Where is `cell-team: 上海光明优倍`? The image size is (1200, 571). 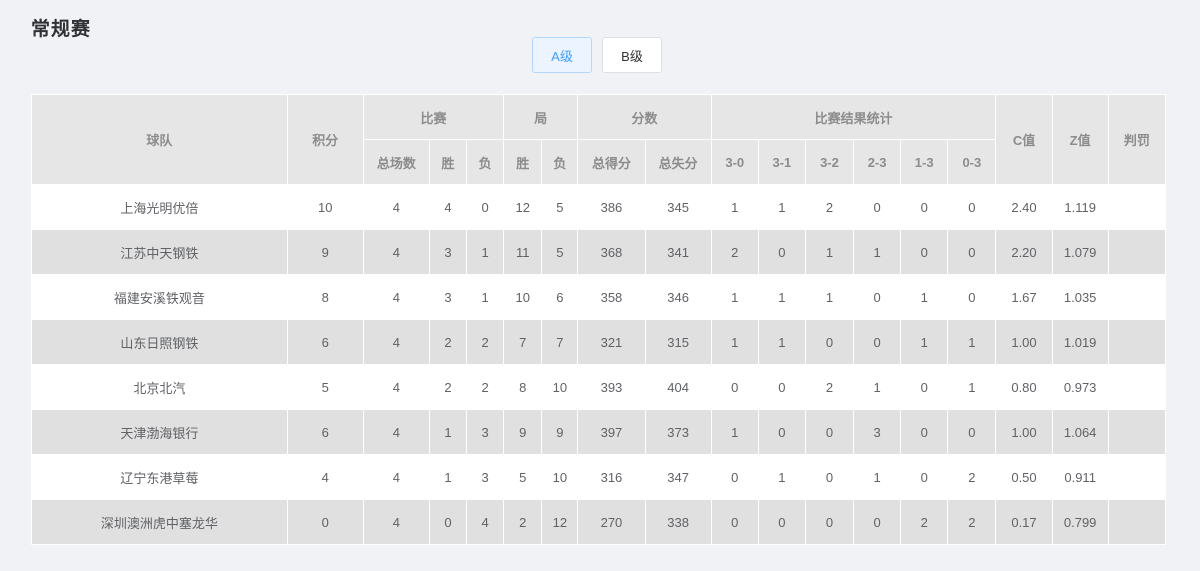 cell-team: 上海光明优倍 is located at coordinates (159, 207).